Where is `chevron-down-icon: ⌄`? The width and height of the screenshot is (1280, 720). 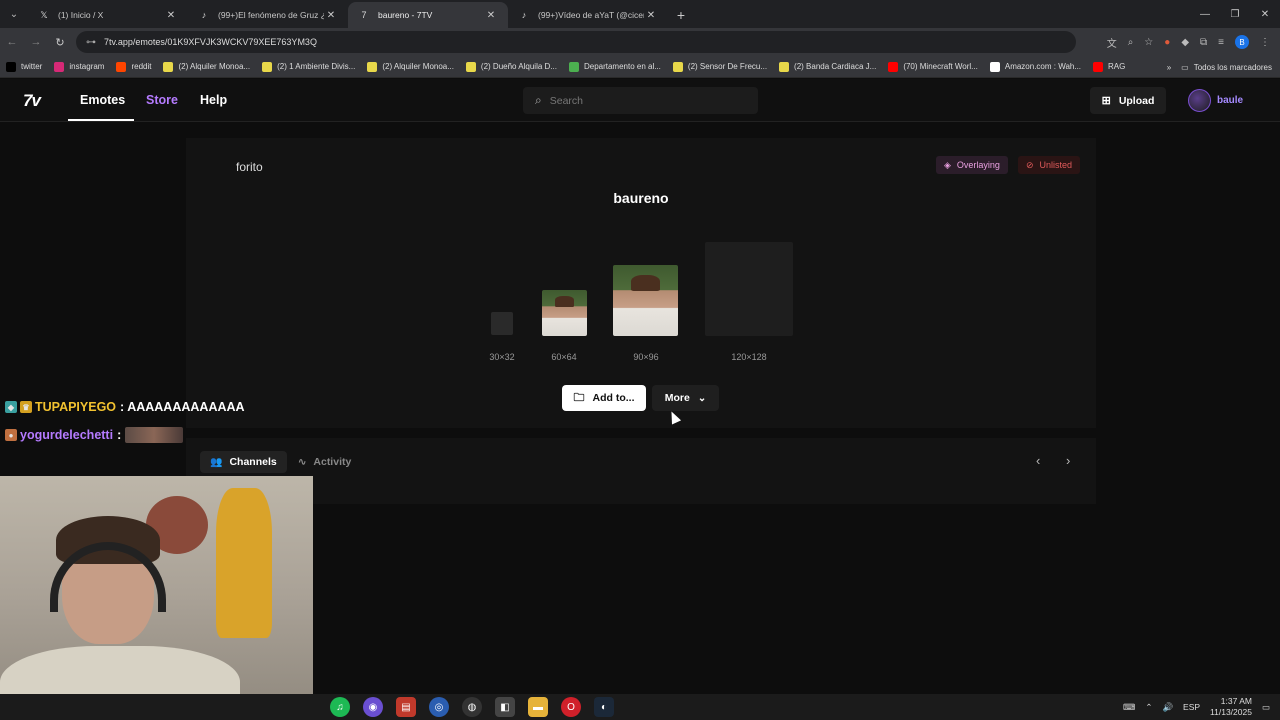
chevron-down-icon: ⌄ is located at coordinates (702, 398).